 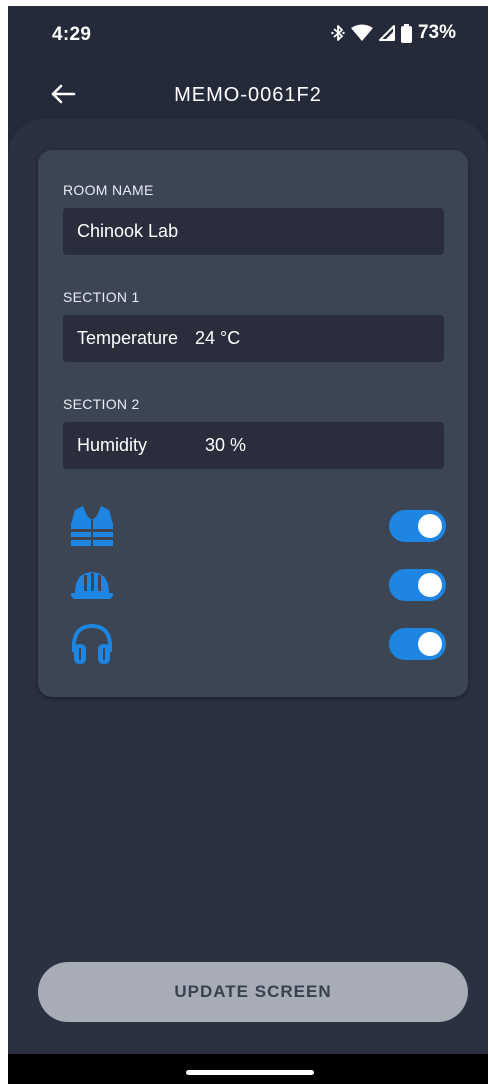 What do you see at coordinates (101, 297) in the screenshot?
I see `section1-label: SECTION 1` at bounding box center [101, 297].